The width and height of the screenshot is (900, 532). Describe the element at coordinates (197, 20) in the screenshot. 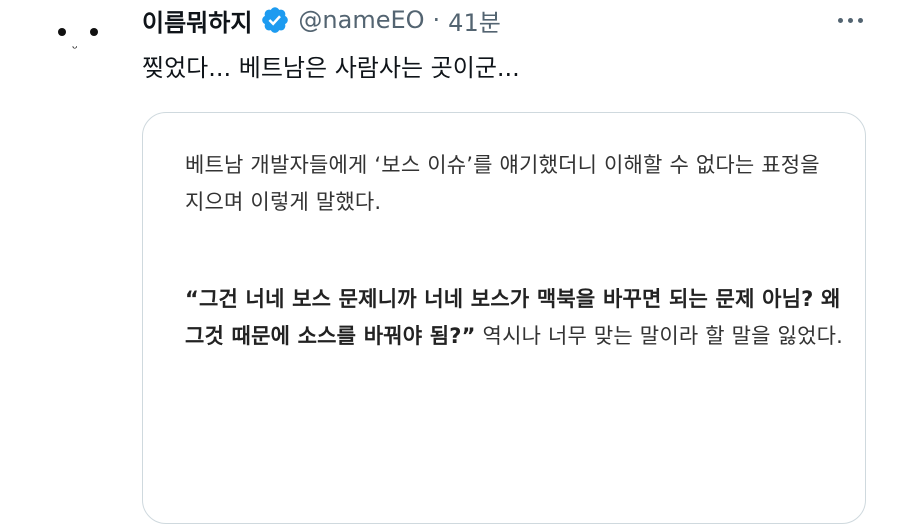

I see `display-name: 이름뭐하지` at that location.